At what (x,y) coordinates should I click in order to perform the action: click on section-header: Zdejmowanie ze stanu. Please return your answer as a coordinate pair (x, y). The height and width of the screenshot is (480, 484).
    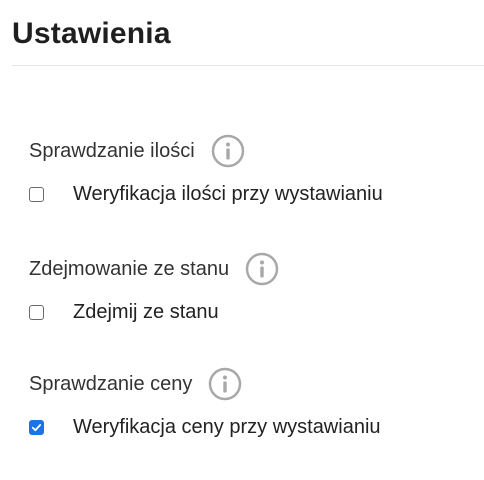
    Looking at the image, I should click on (249, 269).